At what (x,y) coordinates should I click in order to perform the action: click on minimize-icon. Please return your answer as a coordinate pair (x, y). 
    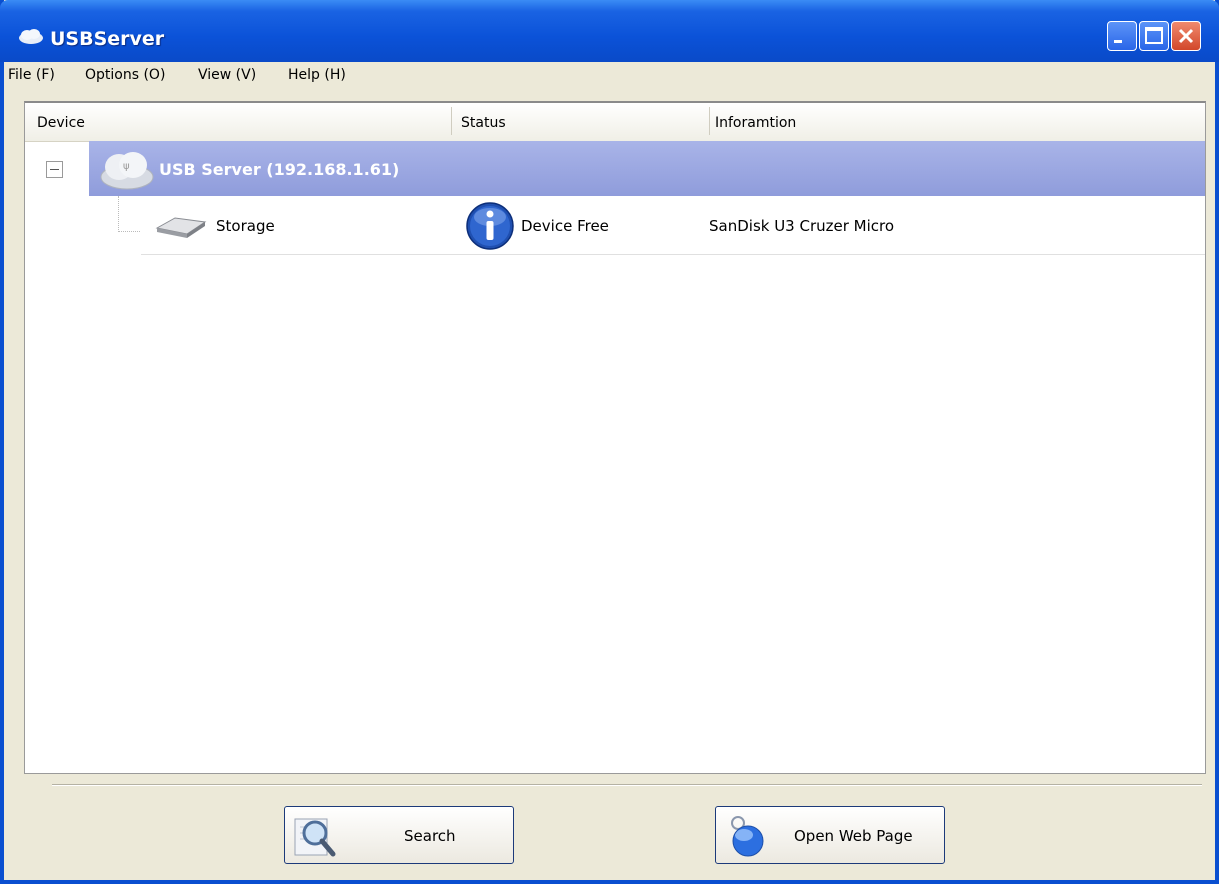
    Looking at the image, I should click on (1118, 41).